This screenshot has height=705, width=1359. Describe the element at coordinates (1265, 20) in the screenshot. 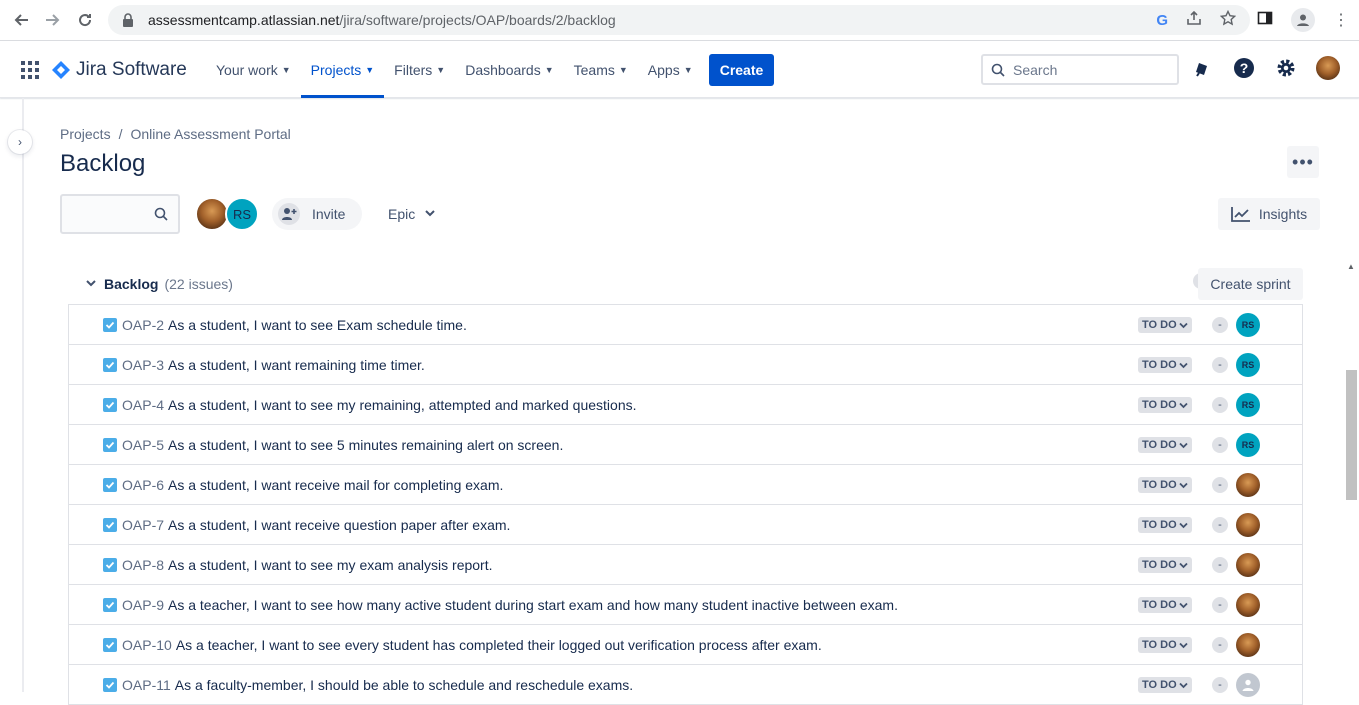

I see `side-panel-icon` at that location.